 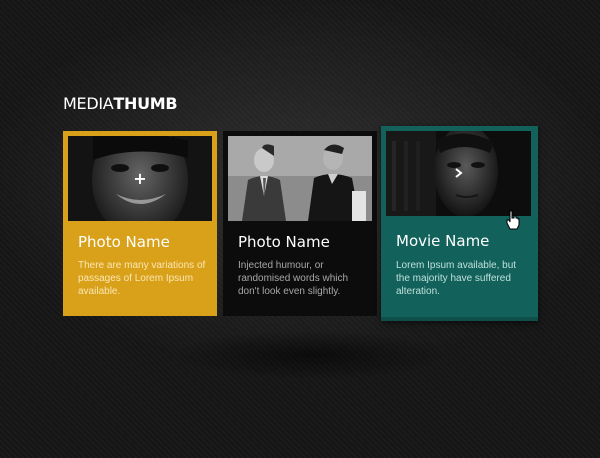 I want to click on title-bold: THUMB, so click(x=145, y=103).